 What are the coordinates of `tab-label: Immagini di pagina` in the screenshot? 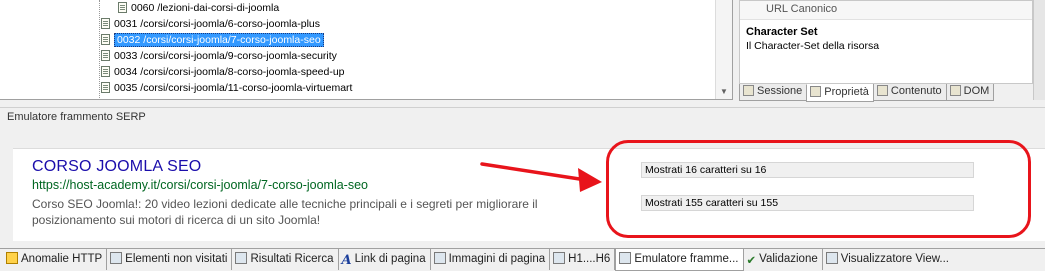 It's located at (497, 259).